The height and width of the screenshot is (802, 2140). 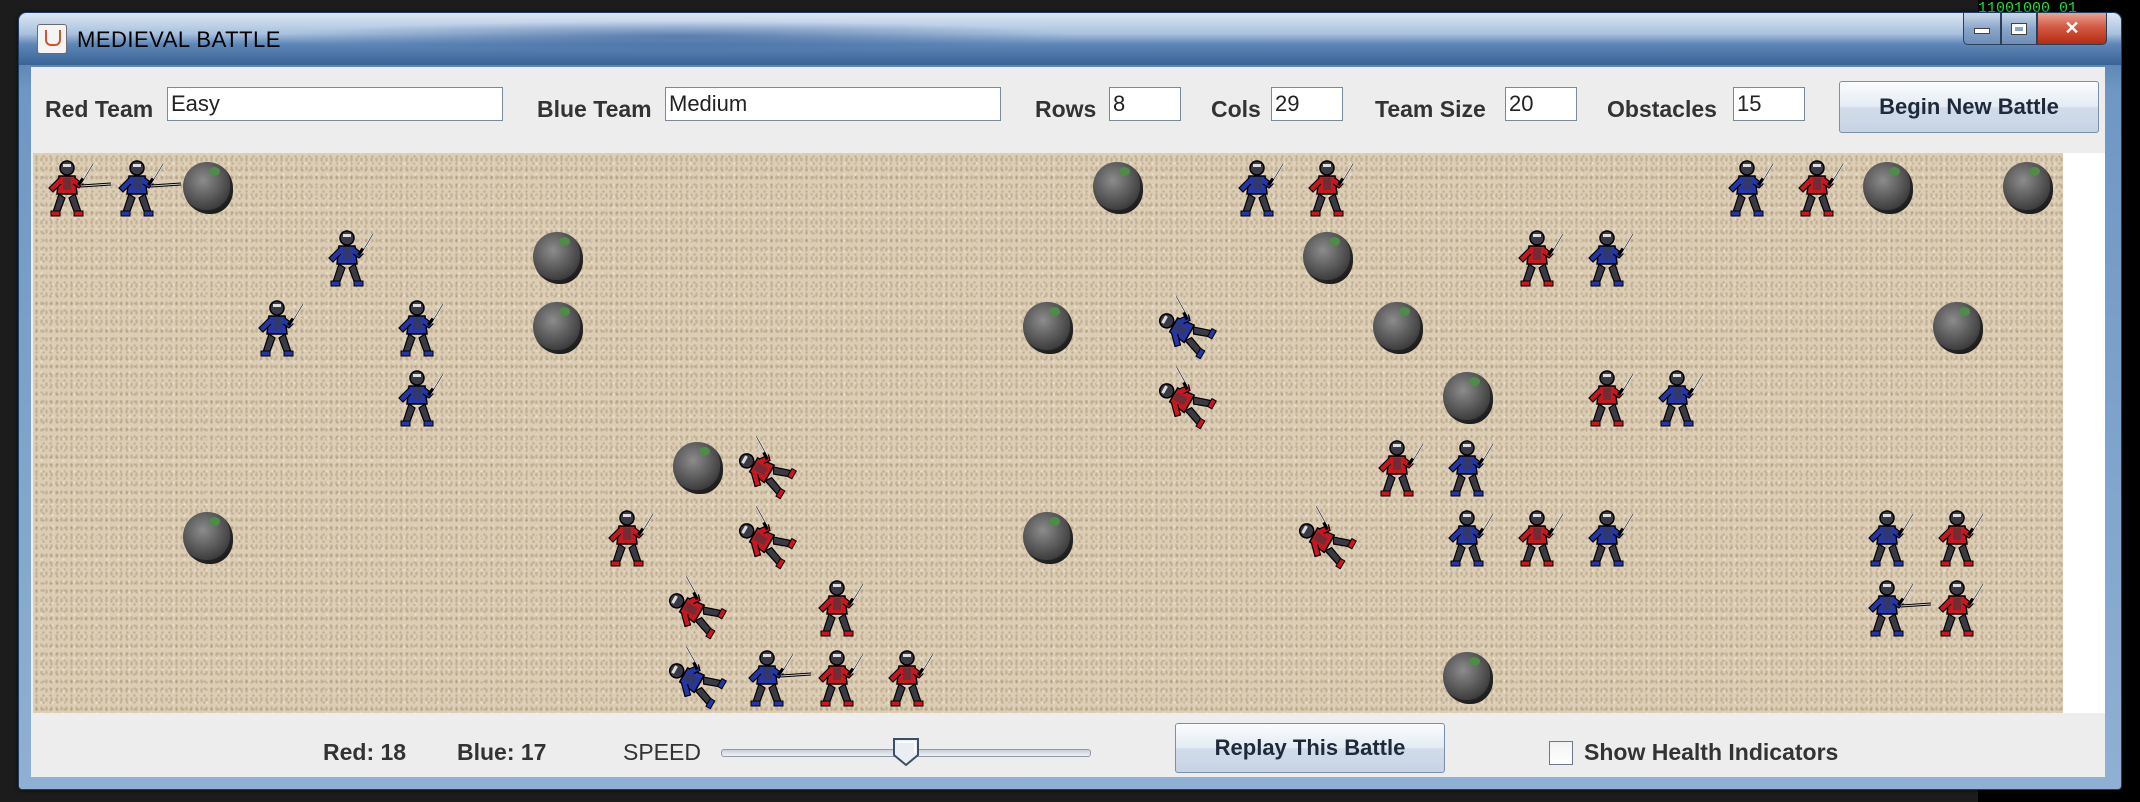 What do you see at coordinates (1711, 752) in the screenshot?
I see `health-indicators-label: Show Health Indicators` at bounding box center [1711, 752].